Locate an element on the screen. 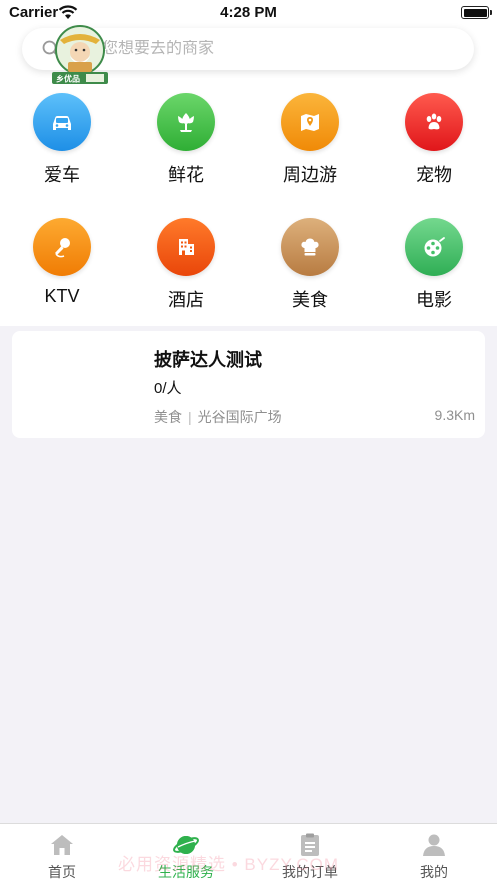  microphone-icon is located at coordinates (62, 247).